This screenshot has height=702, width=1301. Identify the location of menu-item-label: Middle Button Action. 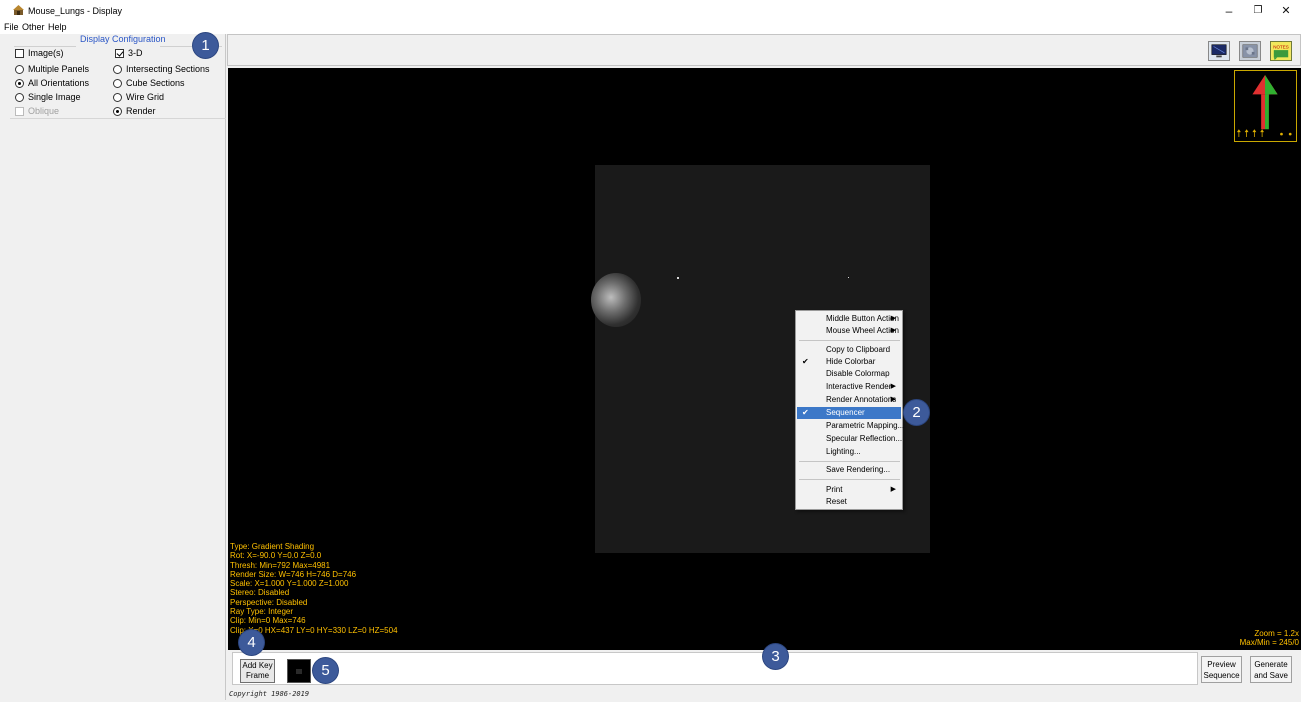
(862, 318).